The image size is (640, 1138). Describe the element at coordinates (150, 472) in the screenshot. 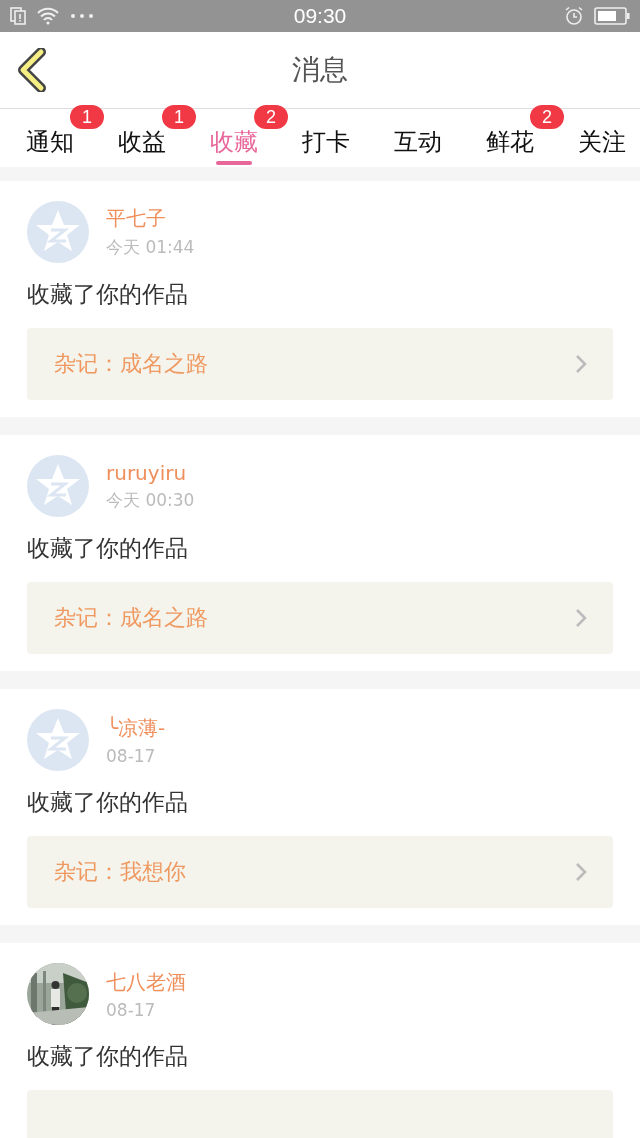

I see `user-name: ruruyiru` at that location.